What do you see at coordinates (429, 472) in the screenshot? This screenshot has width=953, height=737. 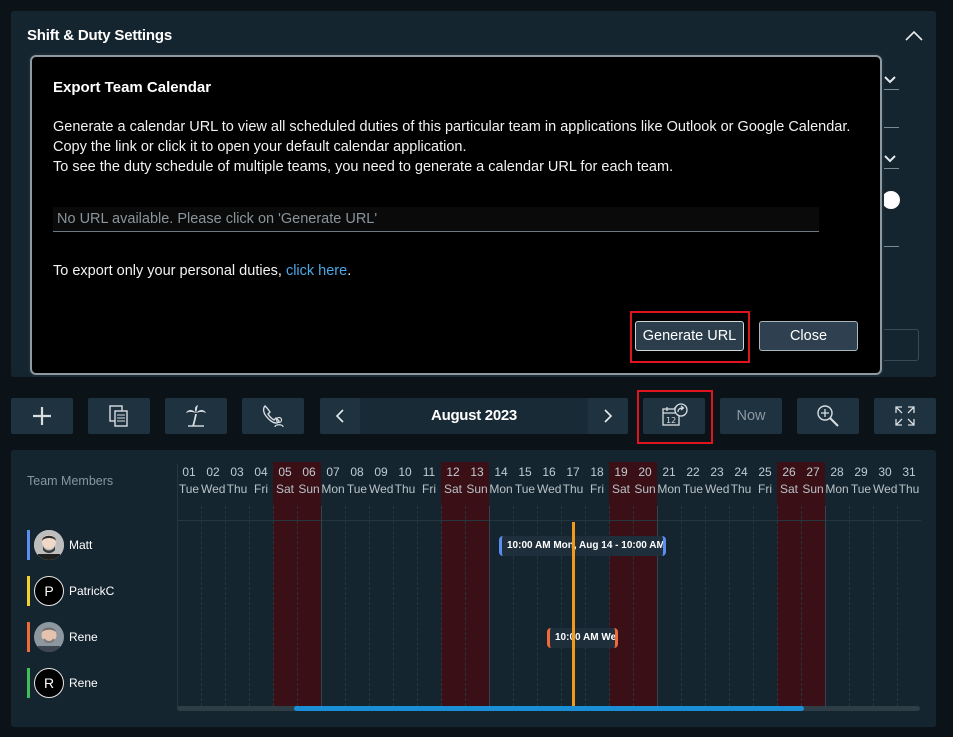 I see `day-date: 11` at bounding box center [429, 472].